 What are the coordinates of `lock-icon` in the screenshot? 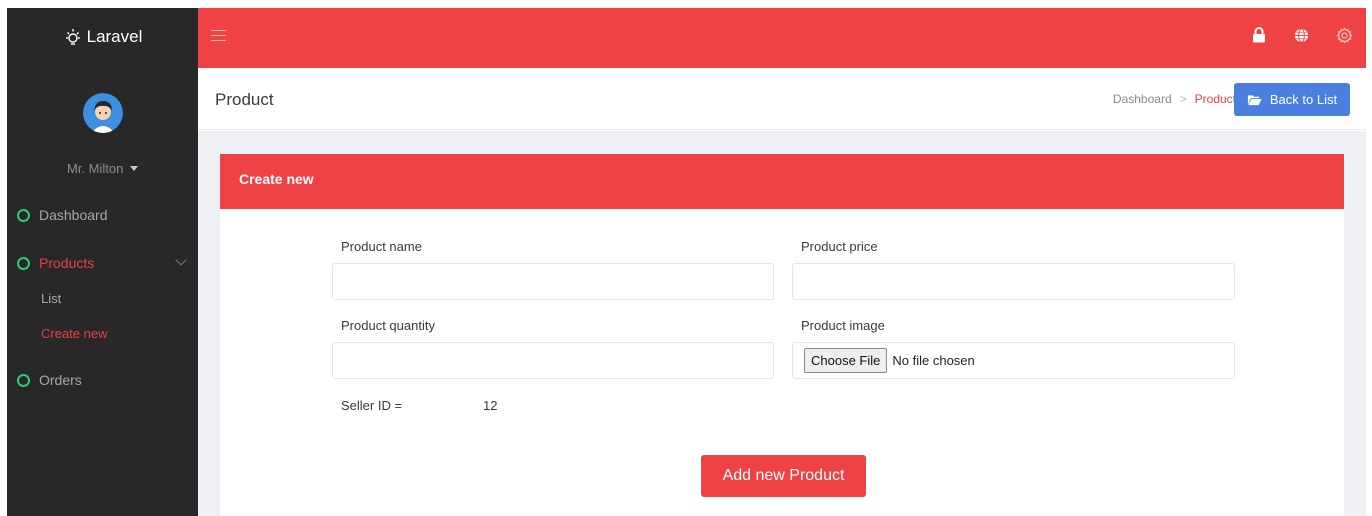 It's located at (1259, 35).